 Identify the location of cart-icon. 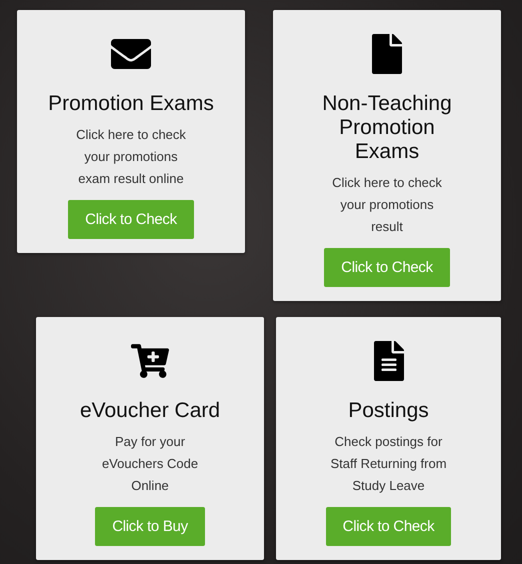
(150, 361).